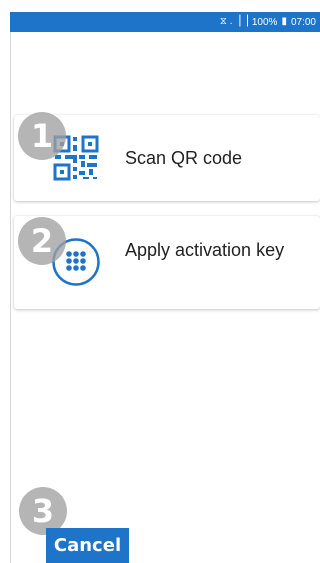  What do you see at coordinates (284, 21) in the screenshot?
I see `battery-icon: ▮` at bounding box center [284, 21].